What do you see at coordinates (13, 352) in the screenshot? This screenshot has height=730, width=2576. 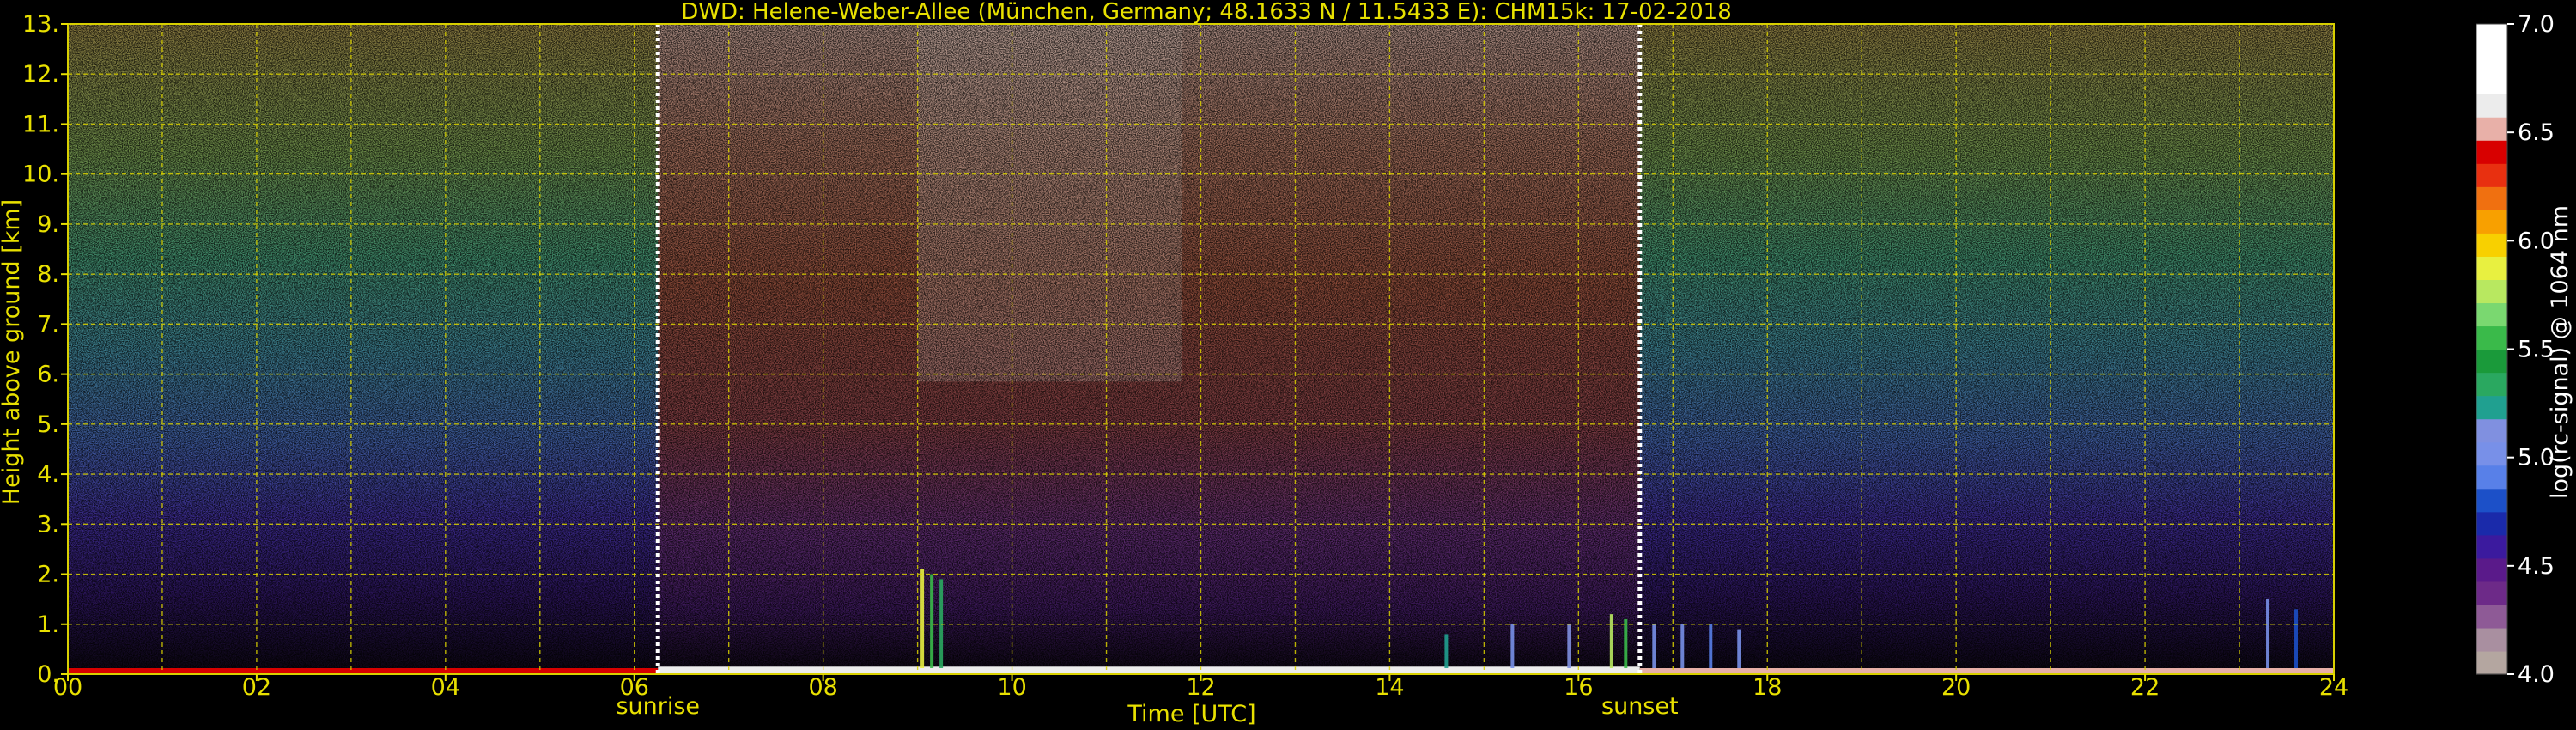 I see `y-axis-label: Height above ground [km]` at bounding box center [13, 352].